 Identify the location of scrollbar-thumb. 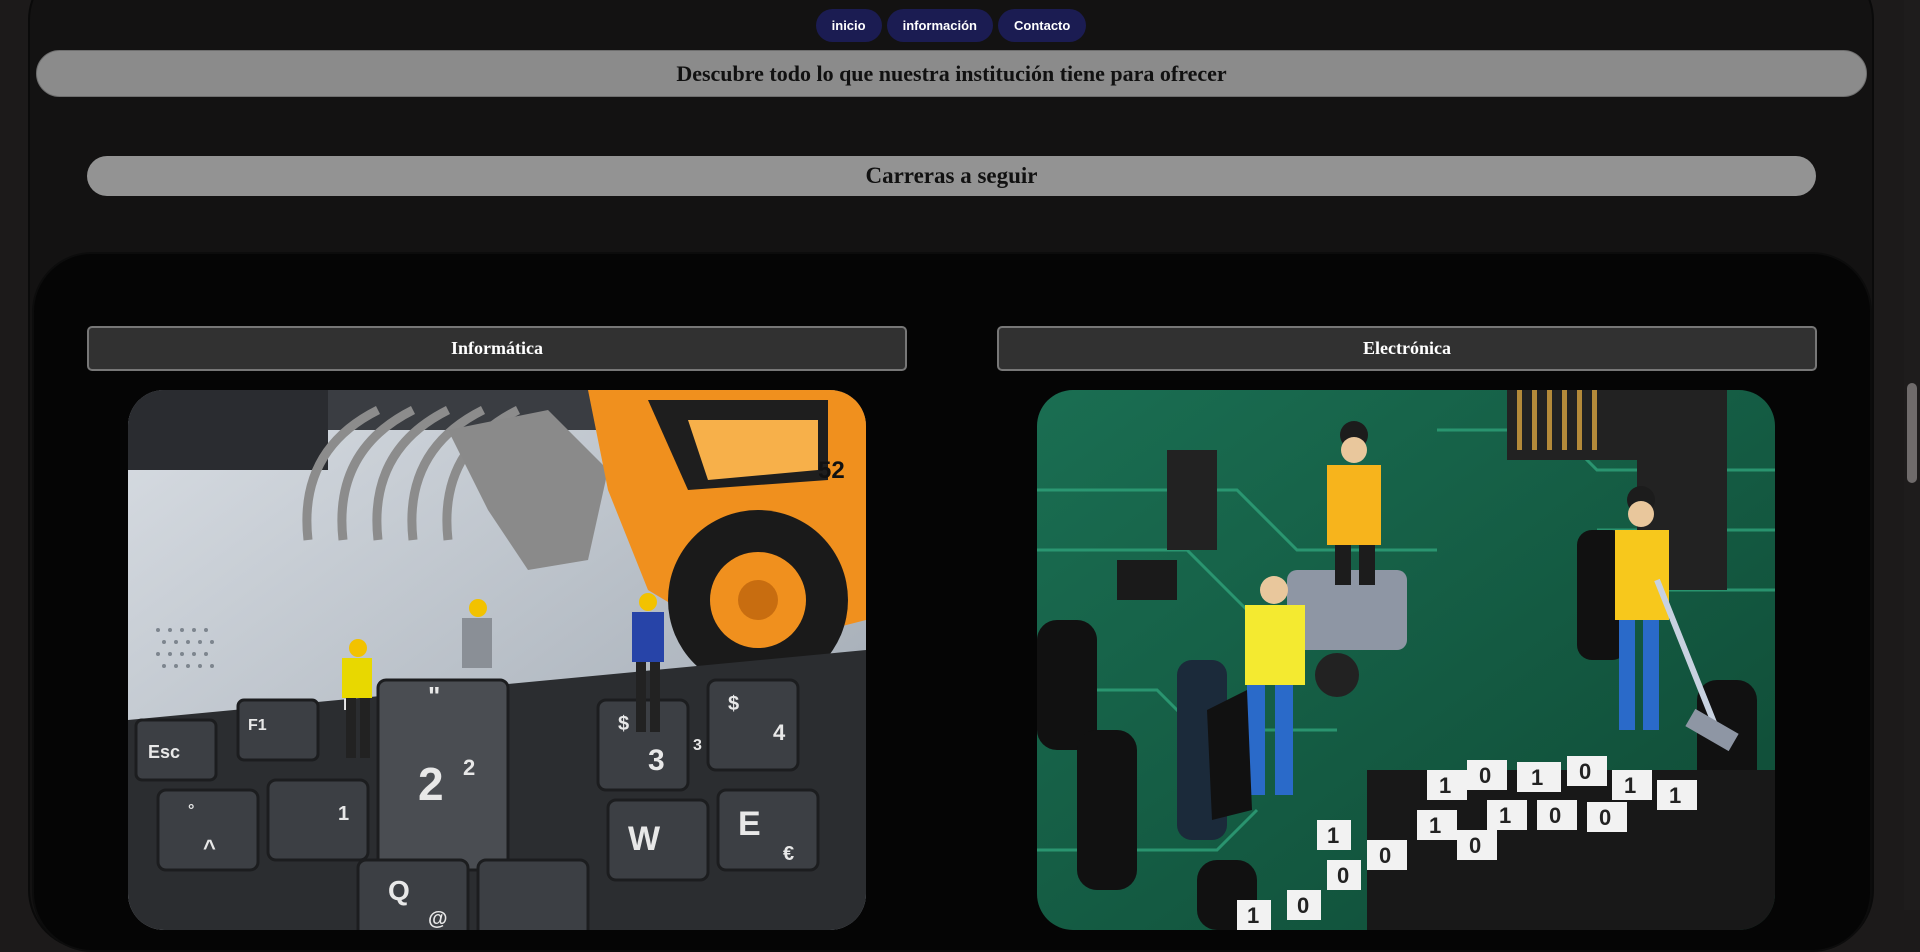
(1912, 433).